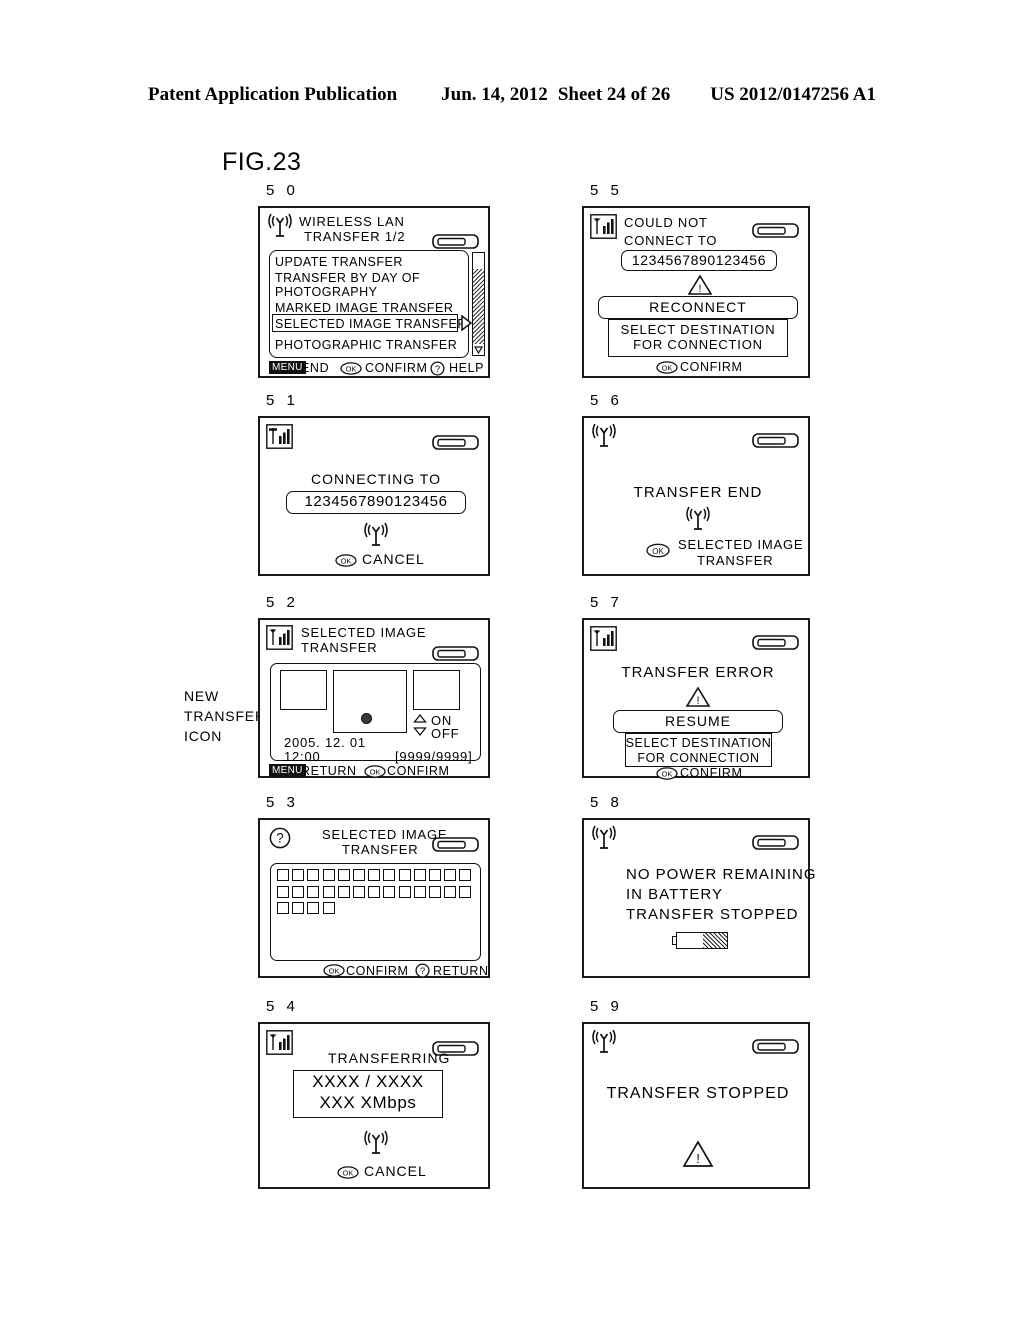  Describe the element at coordinates (436, 690) in the screenshot. I see `thumbnail-next` at that location.